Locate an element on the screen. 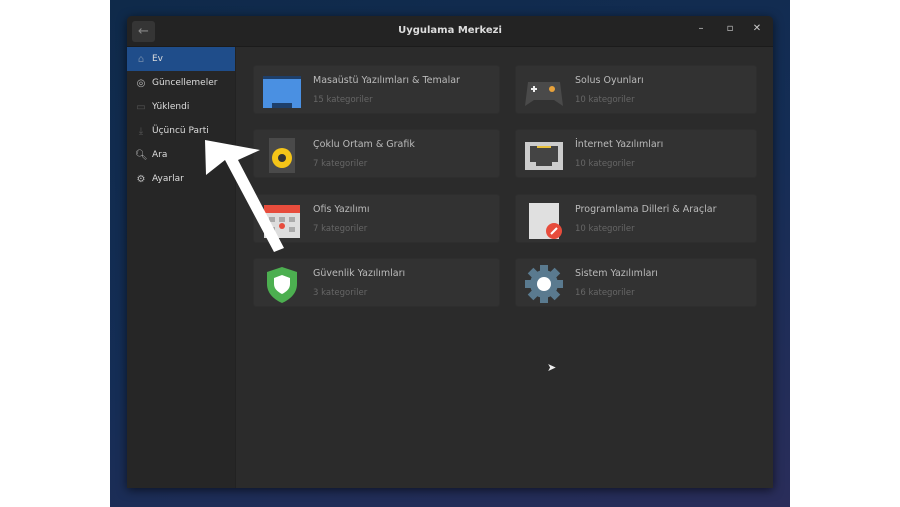 This screenshot has width=900, height=507. category-card-system: Sistem Yazılımları 16 kategoriler is located at coordinates (636, 282).